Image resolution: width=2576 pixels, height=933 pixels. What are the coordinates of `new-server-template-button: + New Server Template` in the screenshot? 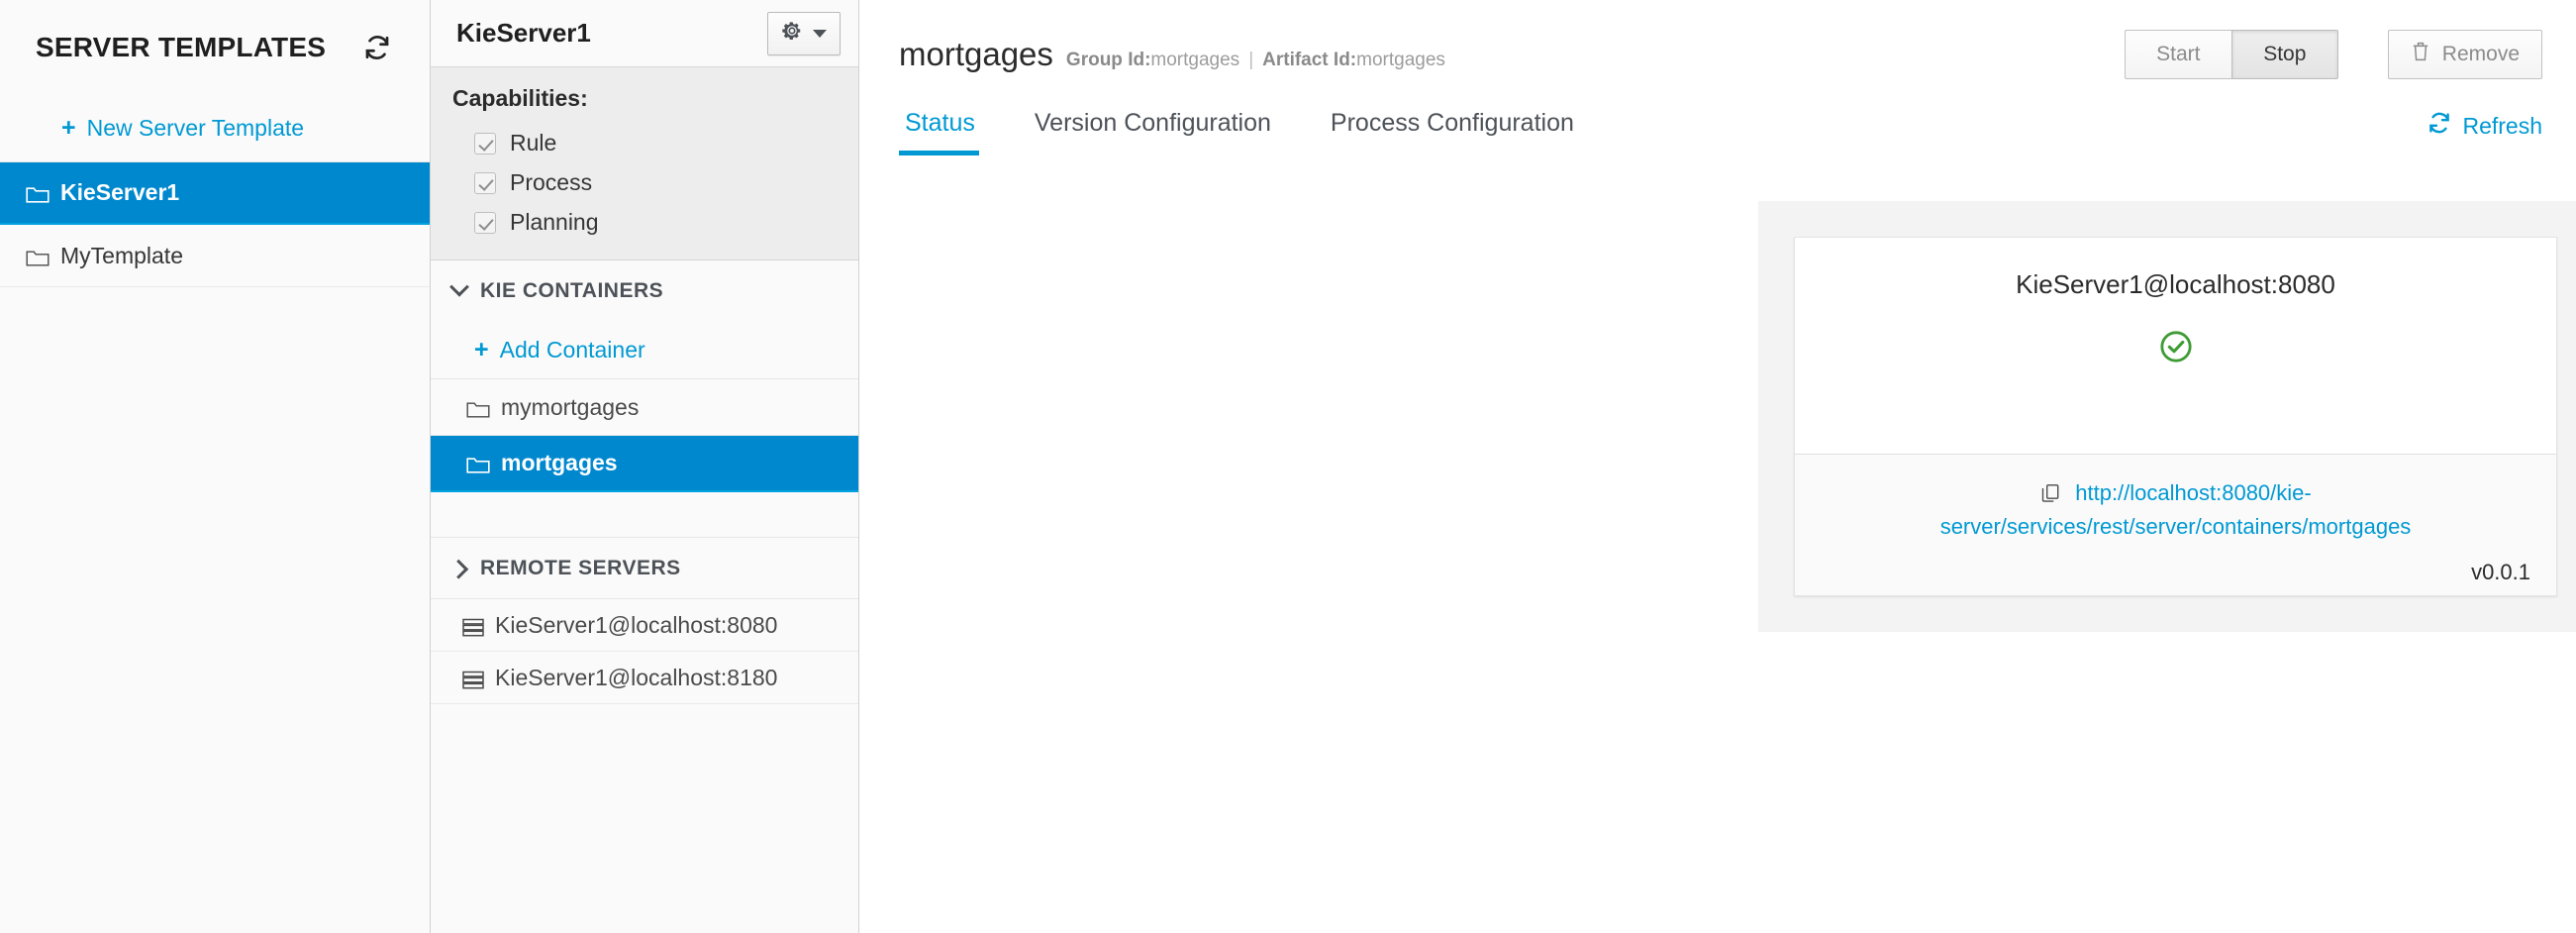 It's located at (182, 128).